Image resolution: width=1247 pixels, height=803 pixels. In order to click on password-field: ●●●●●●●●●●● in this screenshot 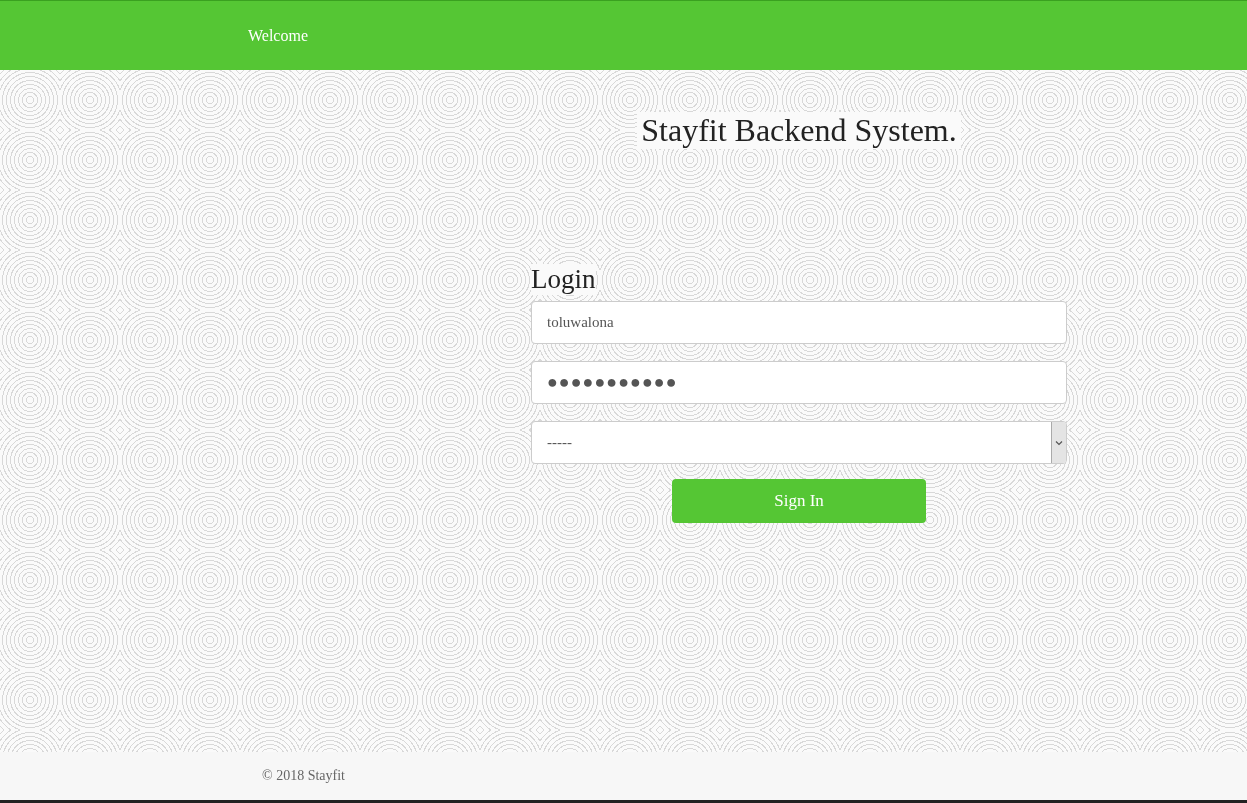, I will do `click(799, 382)`.